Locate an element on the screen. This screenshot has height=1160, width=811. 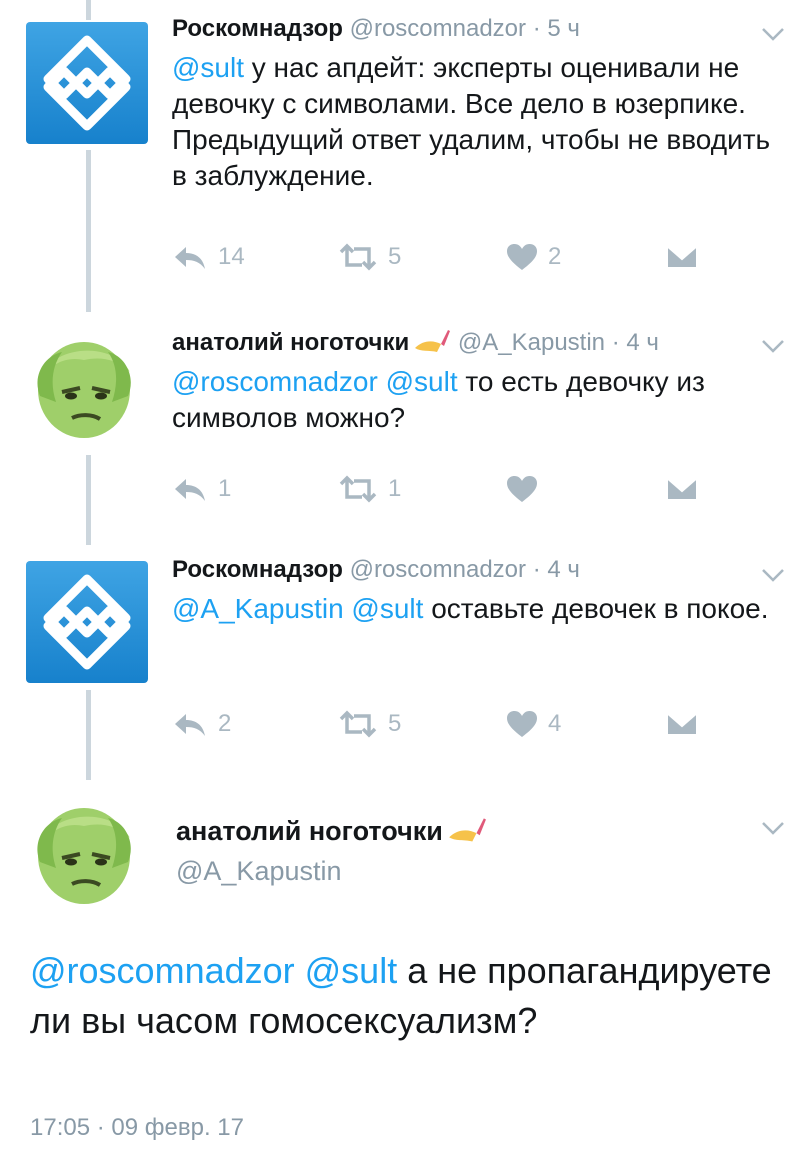
reply-button: 14 is located at coordinates (208, 257).